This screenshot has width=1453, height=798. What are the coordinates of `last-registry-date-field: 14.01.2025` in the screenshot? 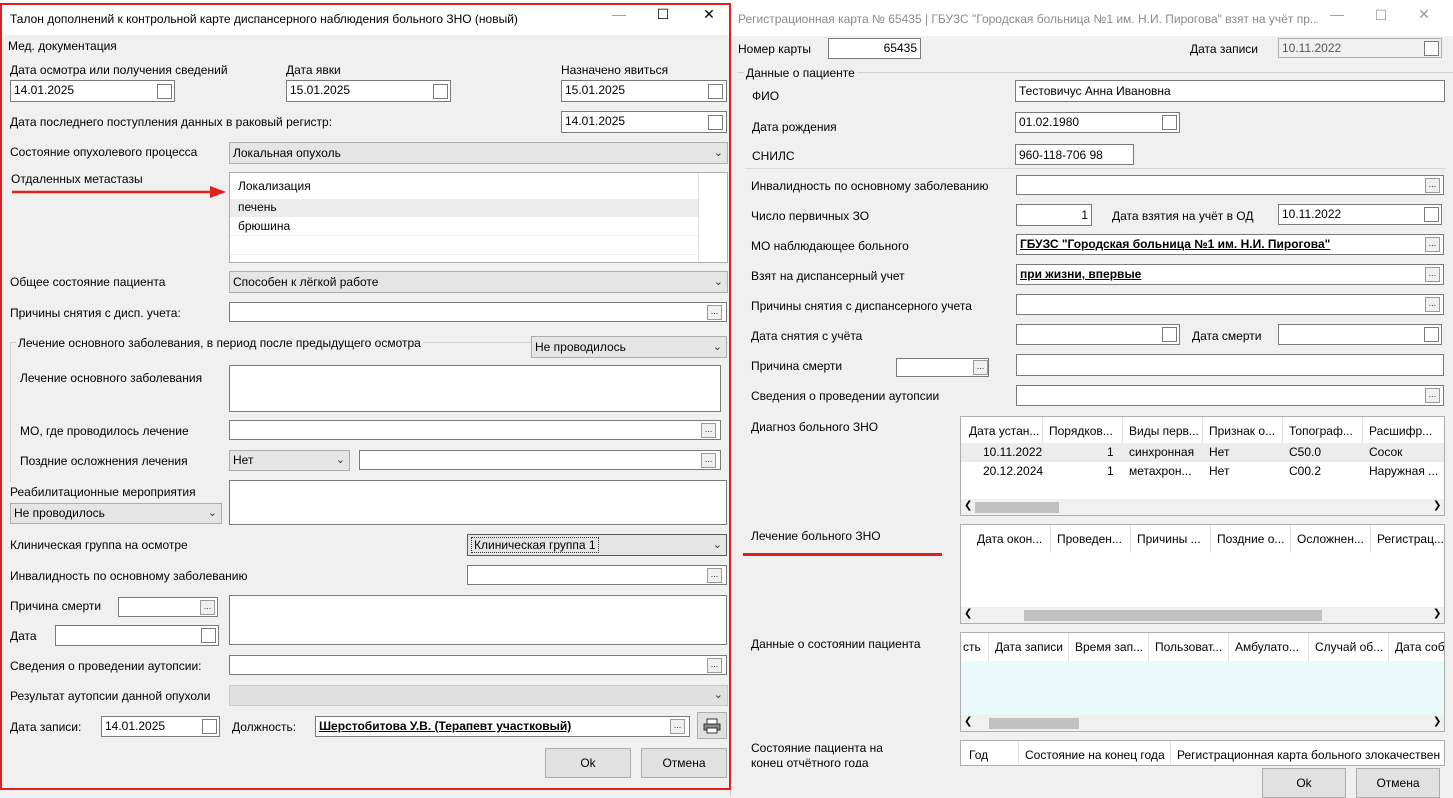 It's located at (644, 122).